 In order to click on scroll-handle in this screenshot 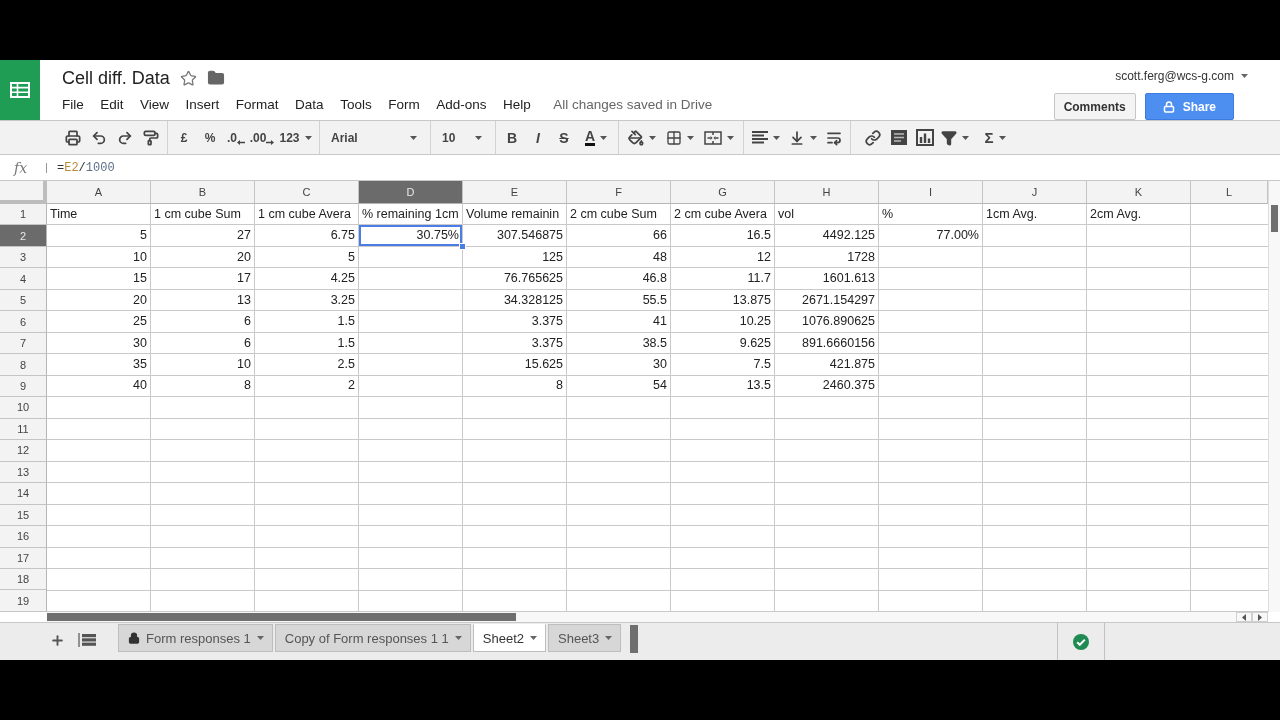, I will do `click(634, 639)`.